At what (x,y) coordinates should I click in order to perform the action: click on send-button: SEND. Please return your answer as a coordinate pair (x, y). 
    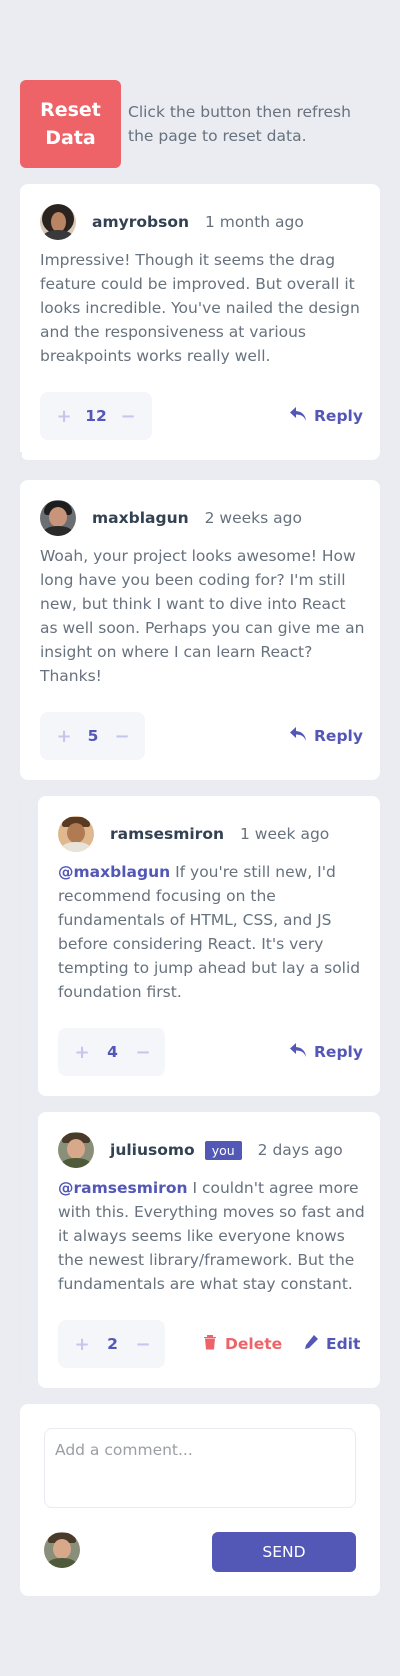
    Looking at the image, I should click on (284, 1552).